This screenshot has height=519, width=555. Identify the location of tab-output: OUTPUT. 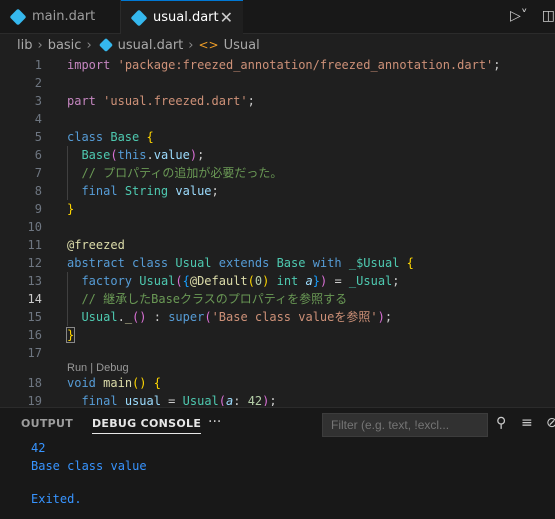
(47, 423).